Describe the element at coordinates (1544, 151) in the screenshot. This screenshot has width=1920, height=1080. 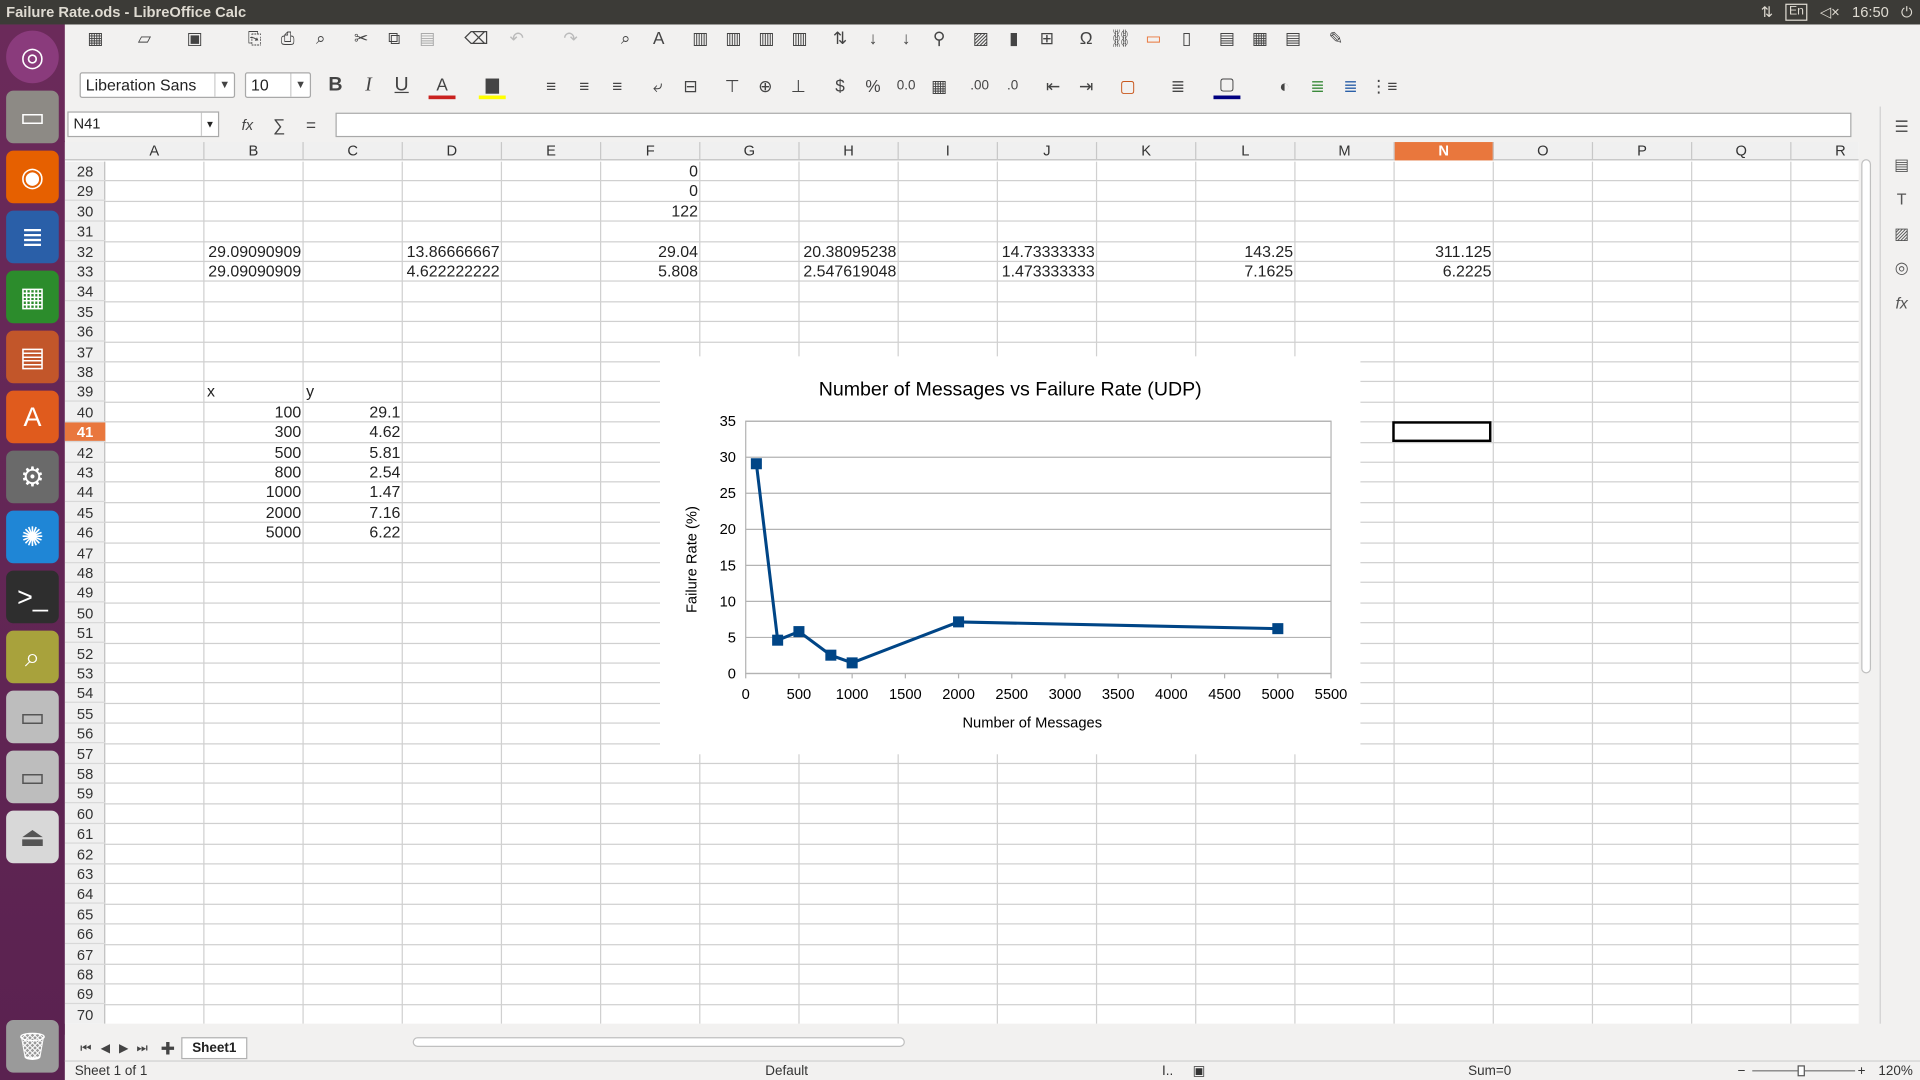
I see `column-header-o: O` at that location.